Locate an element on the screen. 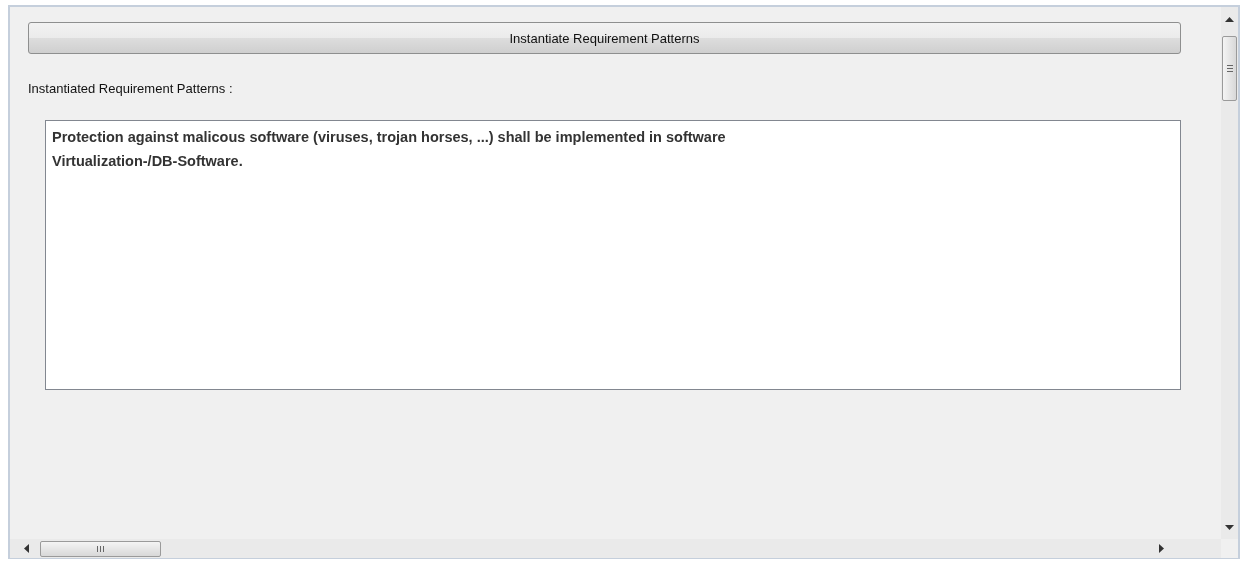 Image resolution: width=1244 pixels, height=562 pixels. right-arrow-icon is located at coordinates (1162, 548).